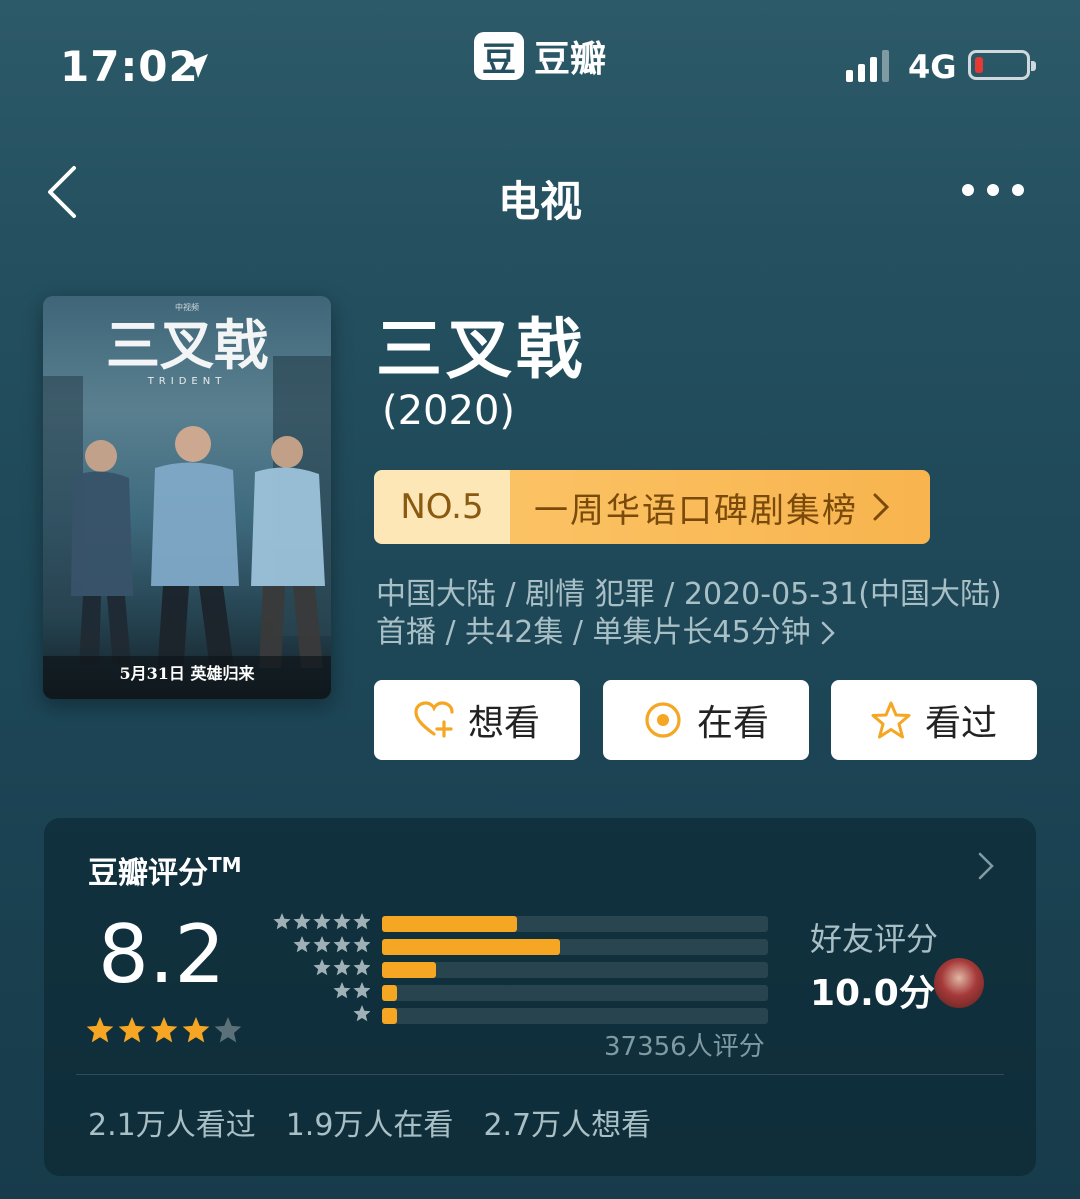 The height and width of the screenshot is (1199, 1080). I want to click on rating-heading: 豆瓣评分TM, so click(165, 870).